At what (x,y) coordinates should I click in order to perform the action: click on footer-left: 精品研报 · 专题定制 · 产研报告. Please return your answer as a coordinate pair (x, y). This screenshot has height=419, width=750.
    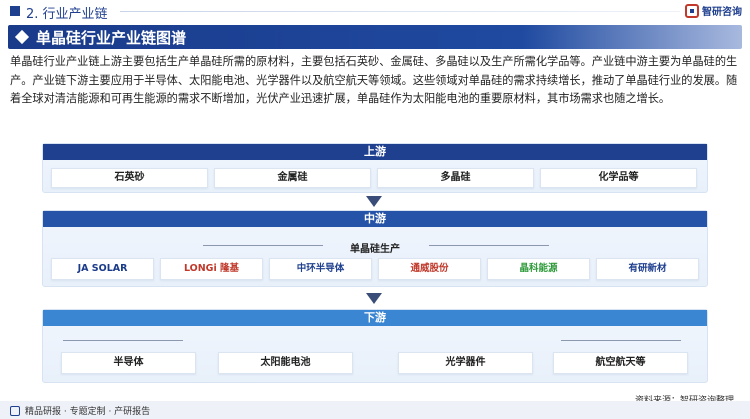
    Looking at the image, I should click on (80, 410).